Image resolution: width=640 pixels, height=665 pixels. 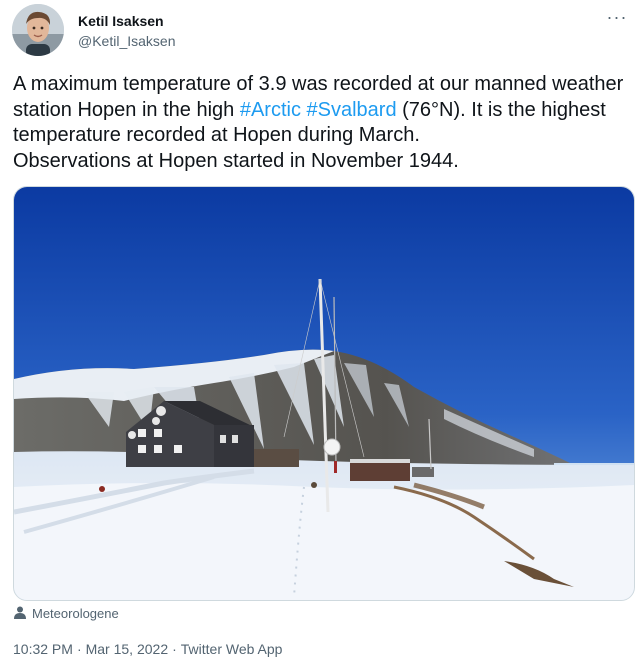 I want to click on tagged-user-name: Meteorologene, so click(x=75, y=613).